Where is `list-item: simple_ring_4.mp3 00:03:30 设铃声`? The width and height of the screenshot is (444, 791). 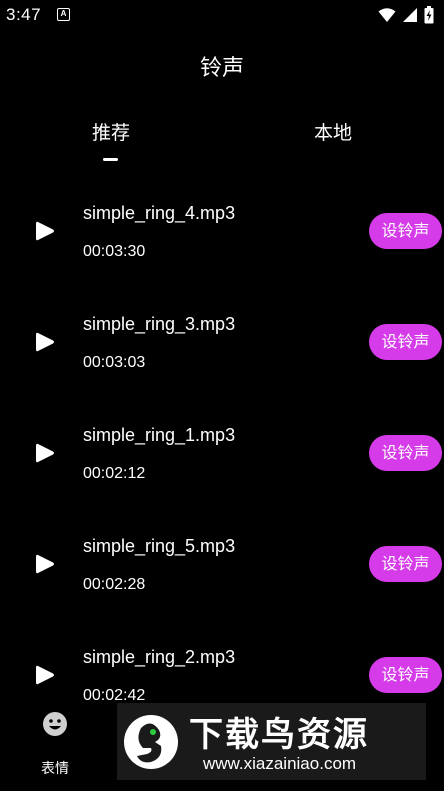
list-item: simple_ring_4.mp3 00:03:30 设铃声 is located at coordinates (222, 230).